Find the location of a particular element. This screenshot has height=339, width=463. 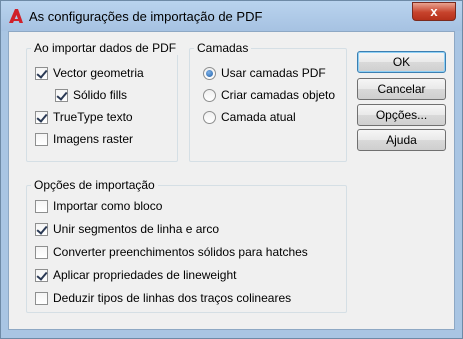

import-as-block-checkbox: Importar como bloco is located at coordinates (98, 206).